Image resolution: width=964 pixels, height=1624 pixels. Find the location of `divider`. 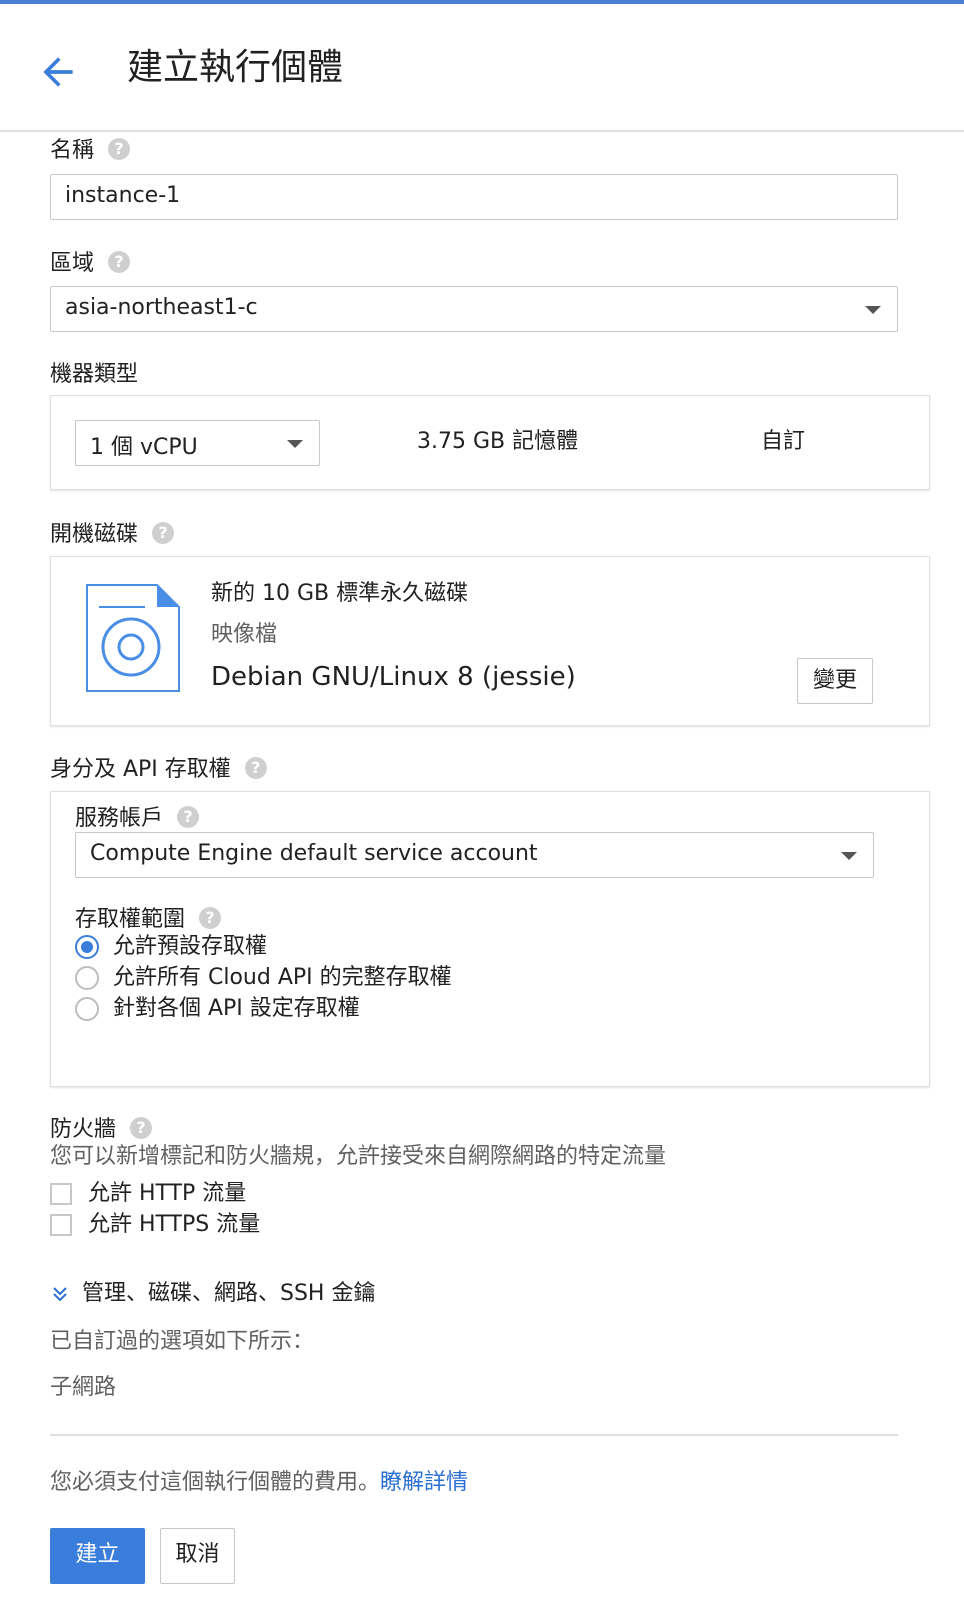

divider is located at coordinates (474, 1435).